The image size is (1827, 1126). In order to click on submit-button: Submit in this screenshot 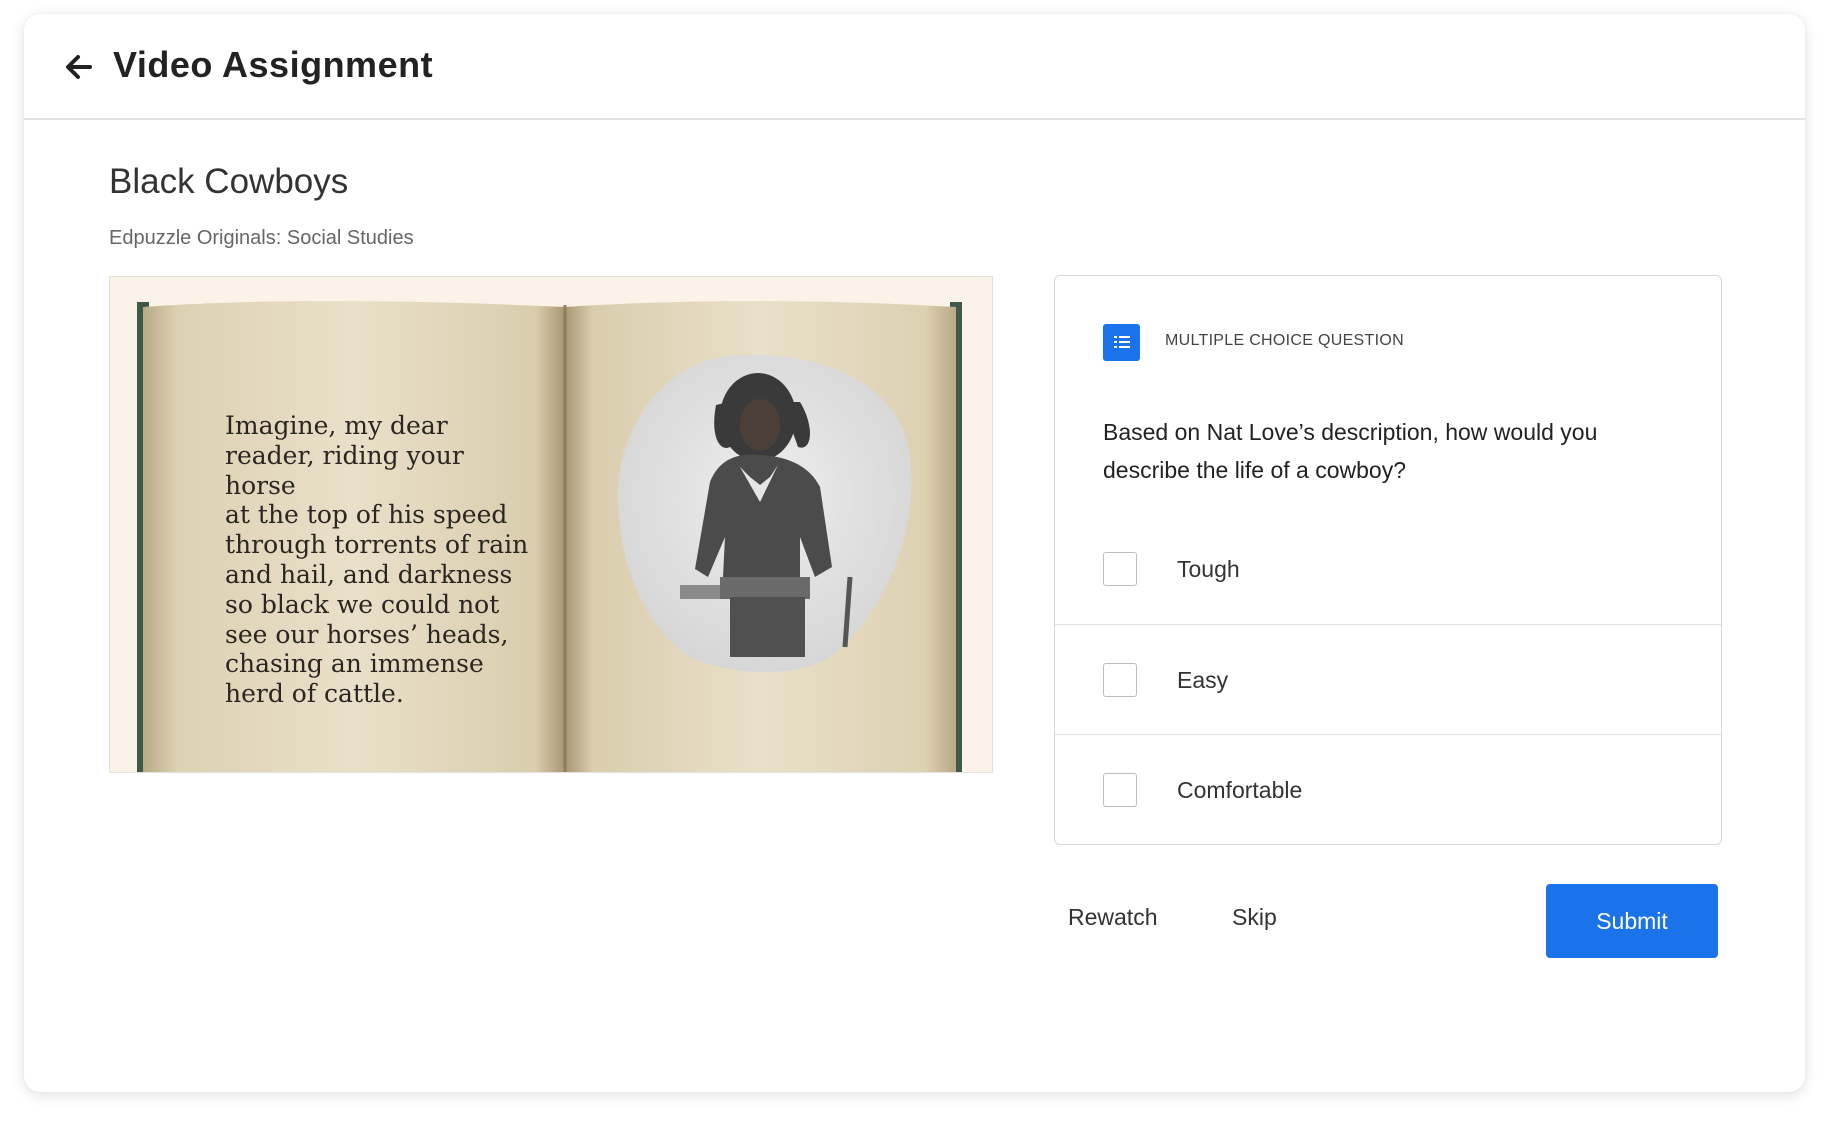, I will do `click(1632, 921)`.